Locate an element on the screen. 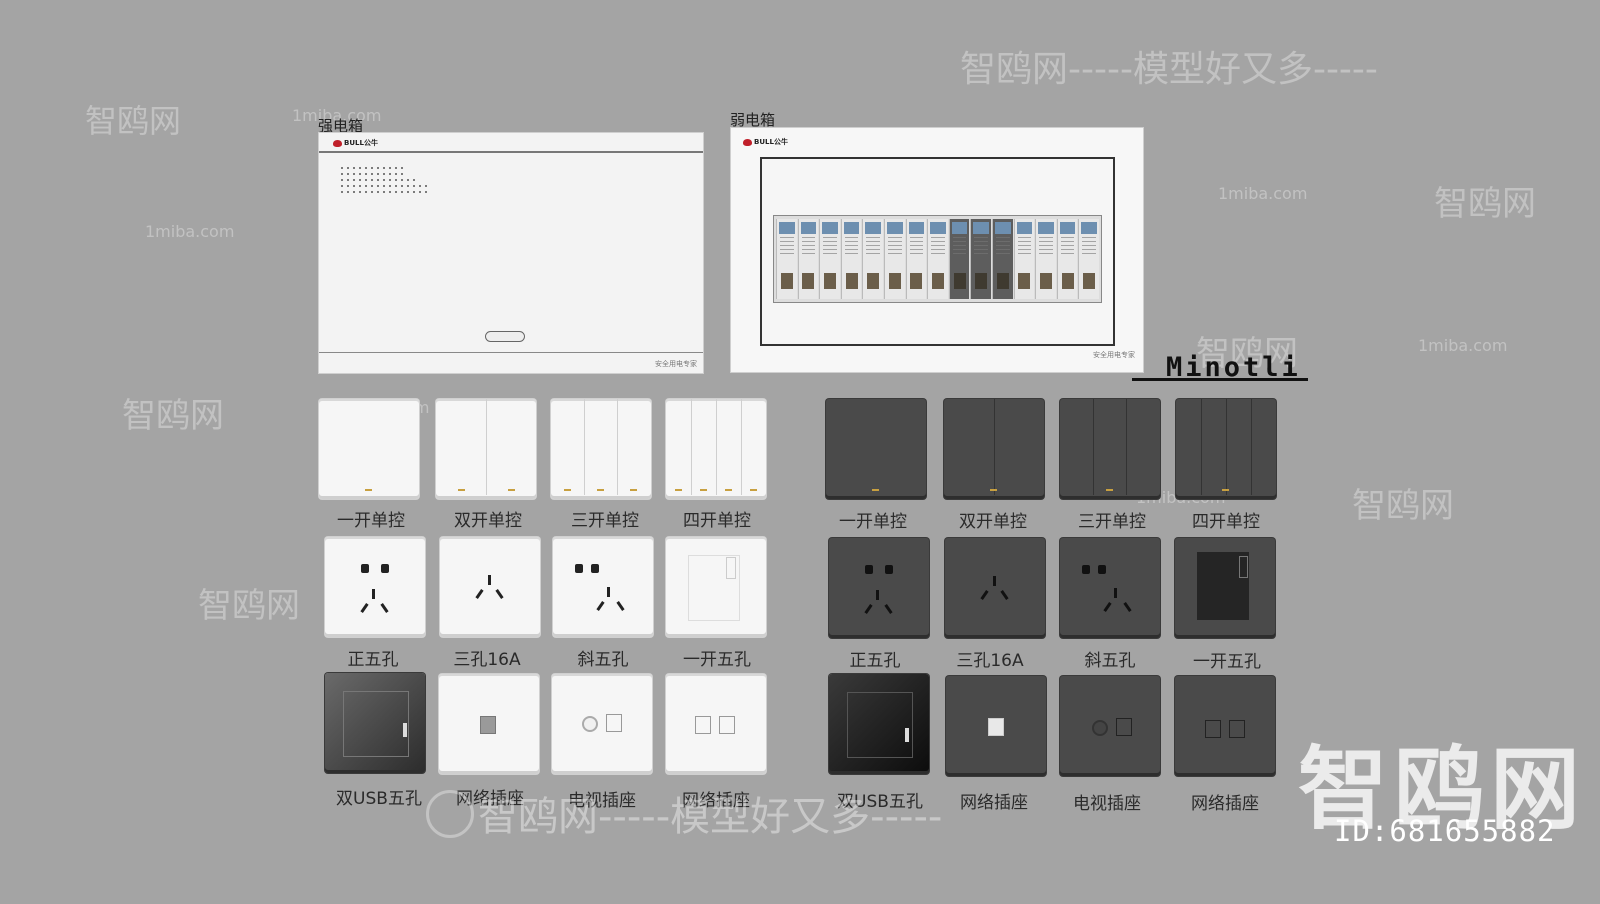 The height and width of the screenshot is (904, 1600). white-socket-slant-5hole is located at coordinates (603, 587).